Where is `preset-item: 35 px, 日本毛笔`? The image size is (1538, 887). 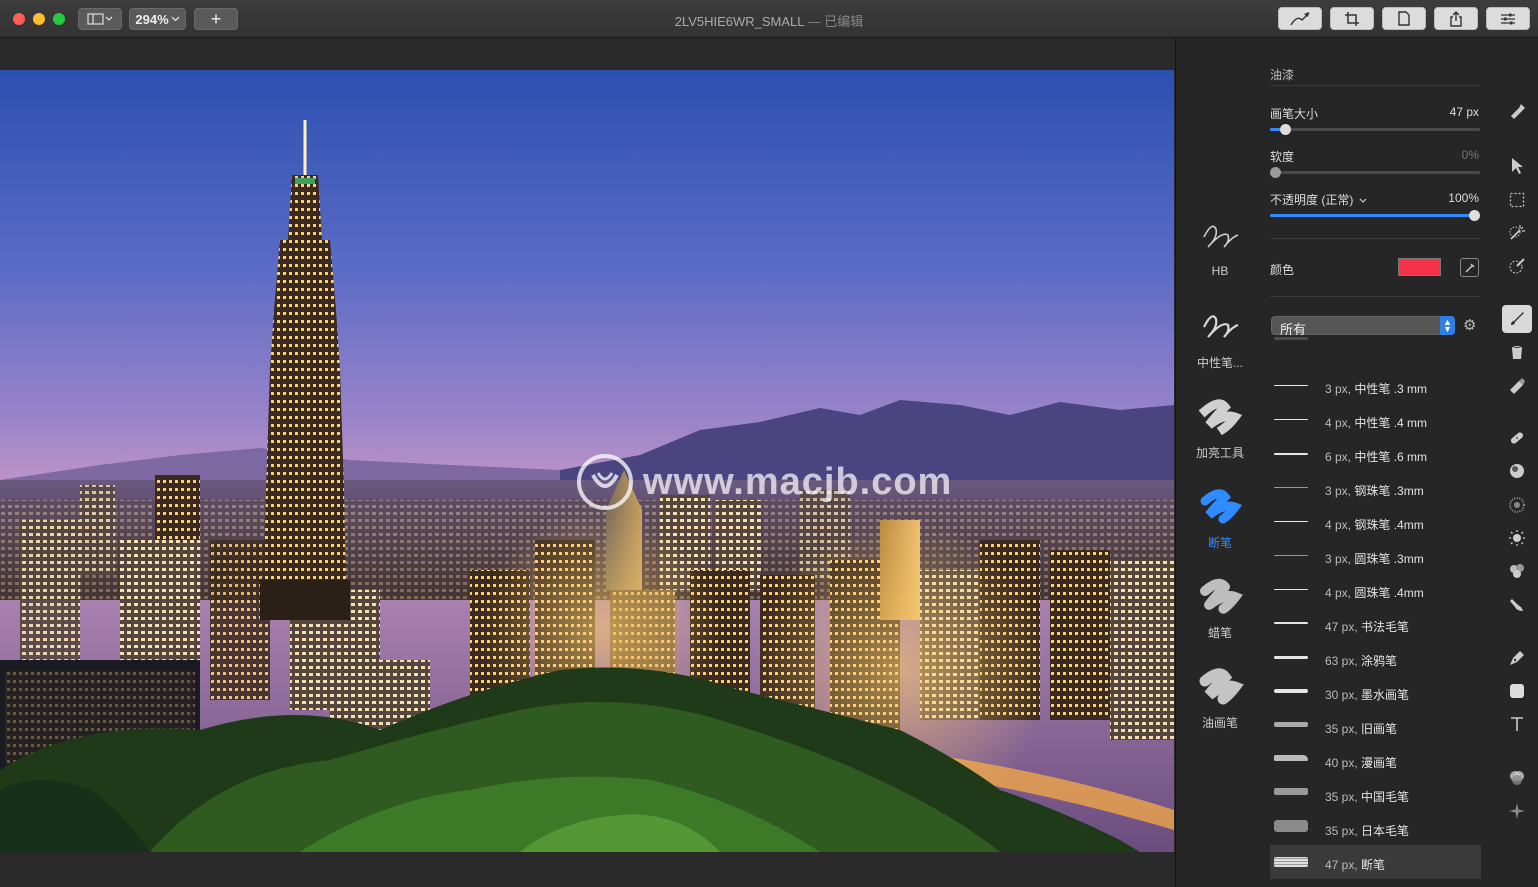 preset-item: 35 px, 日本毛笔 is located at coordinates (1375, 828).